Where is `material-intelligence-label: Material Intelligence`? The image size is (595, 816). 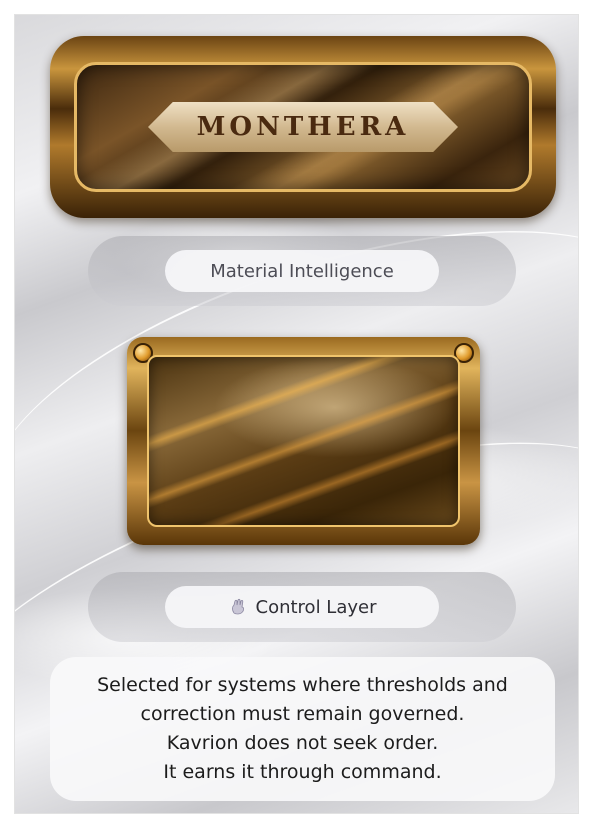 material-intelligence-label: Material Intelligence is located at coordinates (302, 271).